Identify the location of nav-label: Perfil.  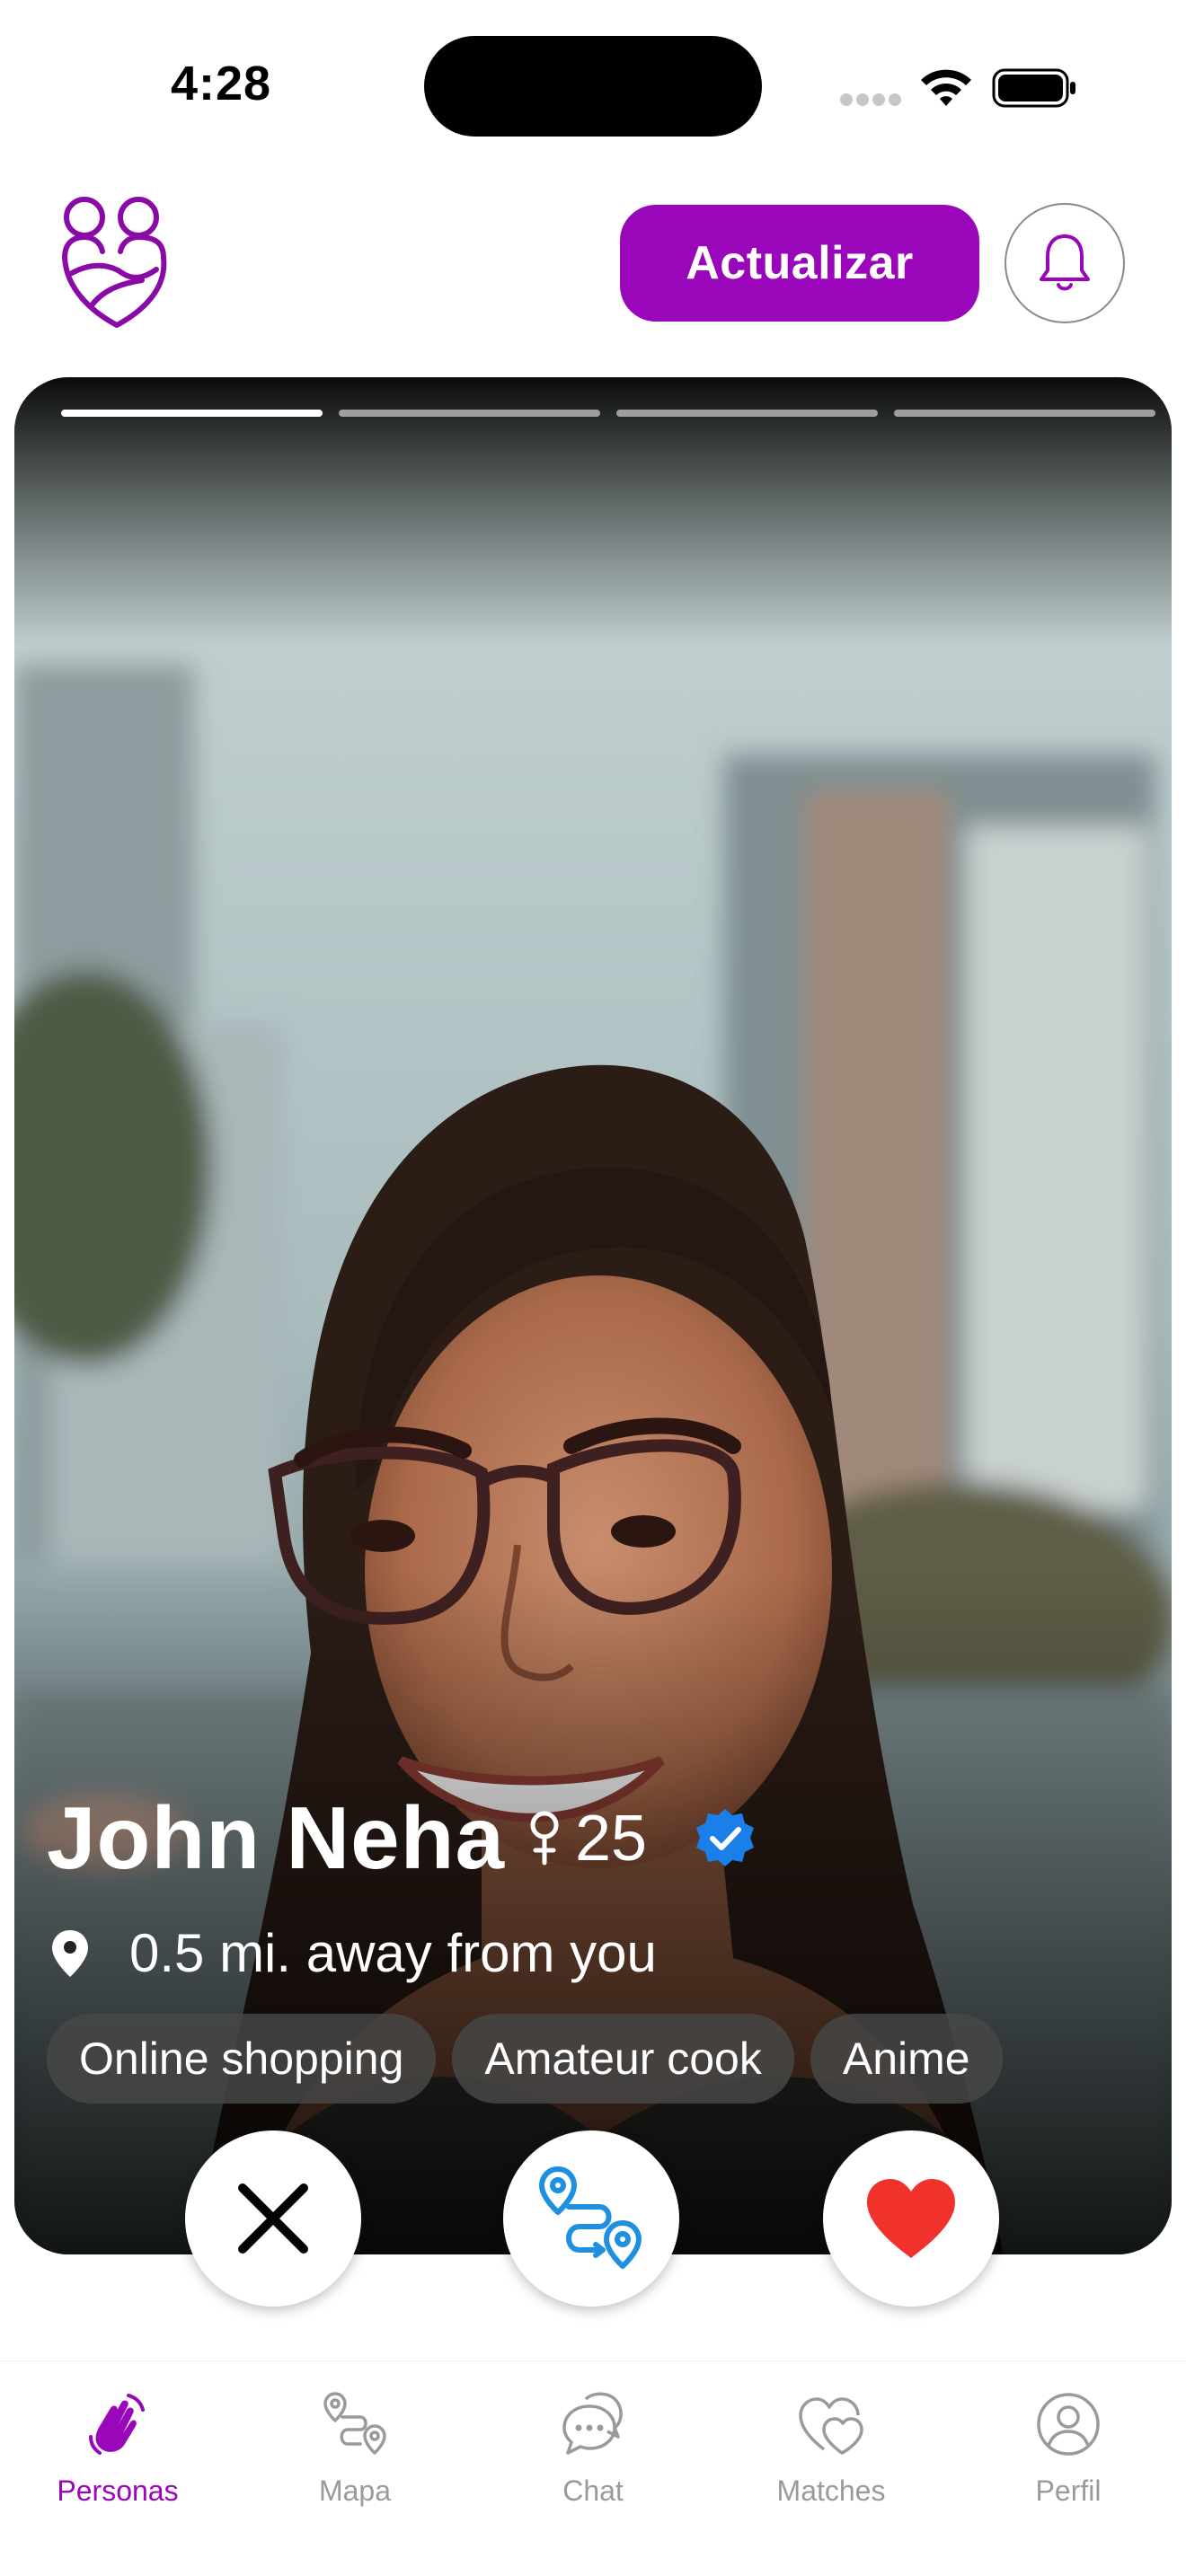
(1068, 2491).